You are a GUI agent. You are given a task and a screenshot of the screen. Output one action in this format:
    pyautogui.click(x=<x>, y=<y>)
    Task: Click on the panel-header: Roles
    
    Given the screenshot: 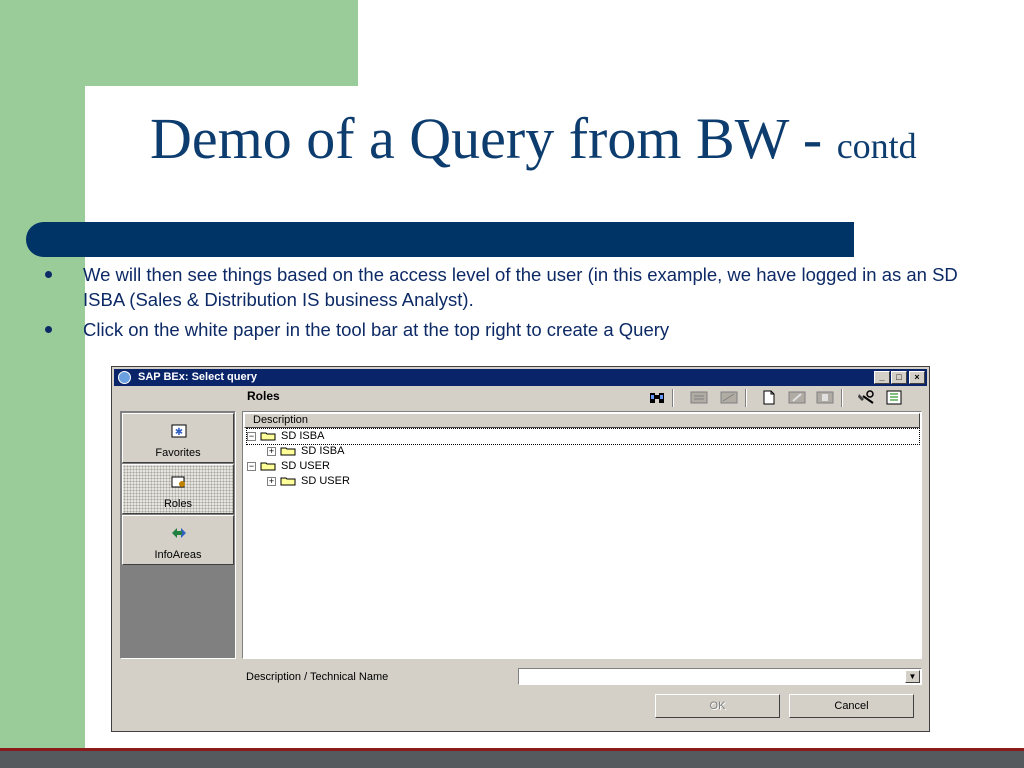 What is the action you would take?
    pyautogui.click(x=263, y=396)
    